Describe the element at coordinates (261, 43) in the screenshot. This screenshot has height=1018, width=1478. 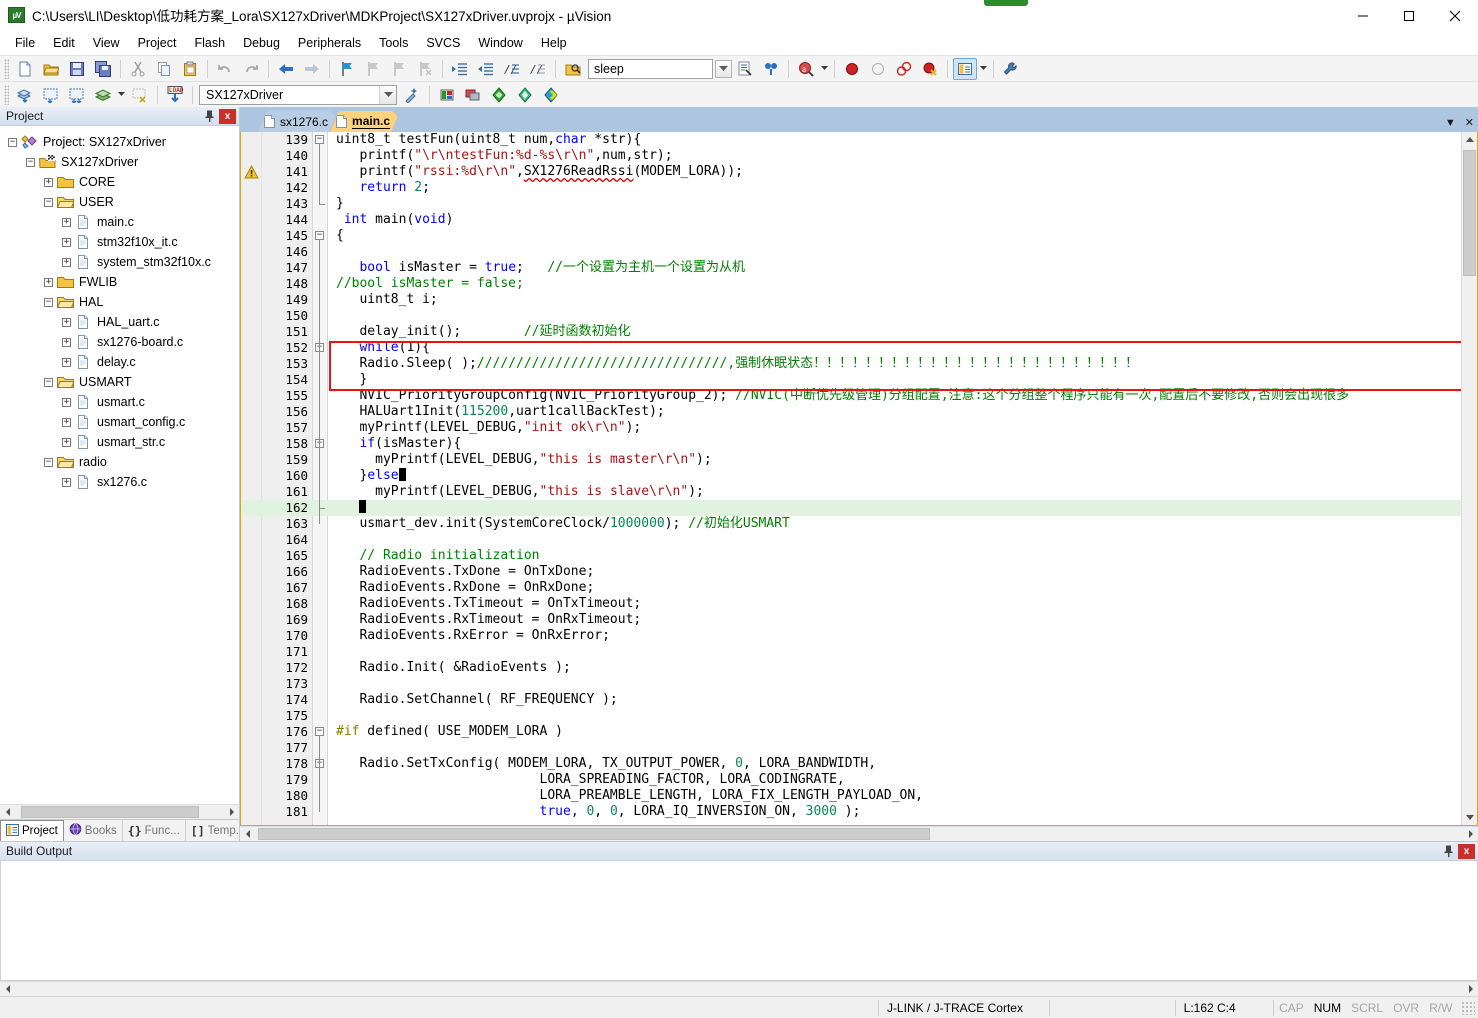
I see `menu-debug: Debug` at that location.